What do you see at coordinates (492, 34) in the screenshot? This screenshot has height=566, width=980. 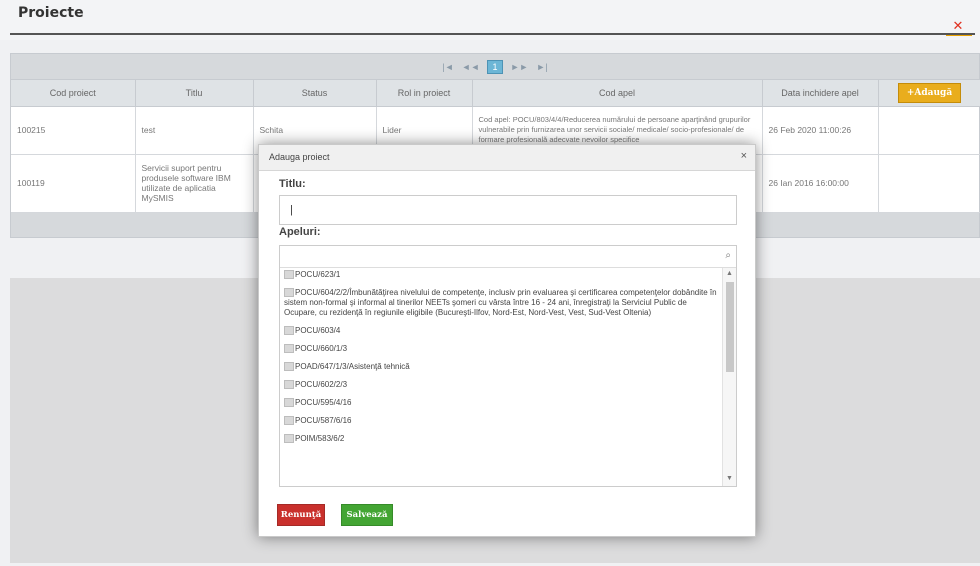 I see `header-divider` at bounding box center [492, 34].